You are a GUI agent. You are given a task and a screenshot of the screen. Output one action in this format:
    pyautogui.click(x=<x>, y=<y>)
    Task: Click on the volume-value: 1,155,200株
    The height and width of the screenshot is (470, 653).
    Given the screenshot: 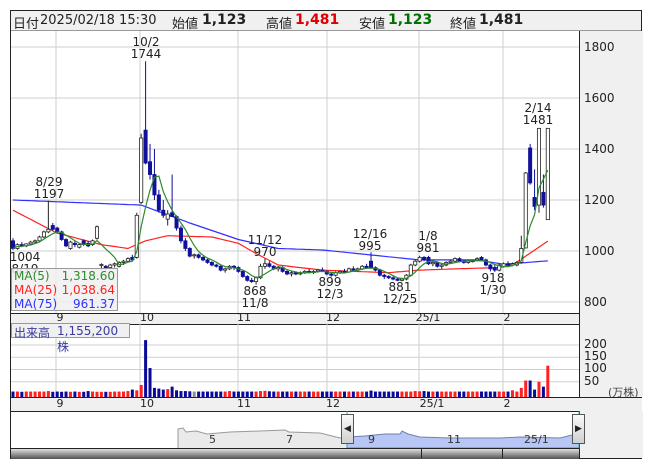 What is the action you would take?
    pyautogui.click(x=88, y=339)
    